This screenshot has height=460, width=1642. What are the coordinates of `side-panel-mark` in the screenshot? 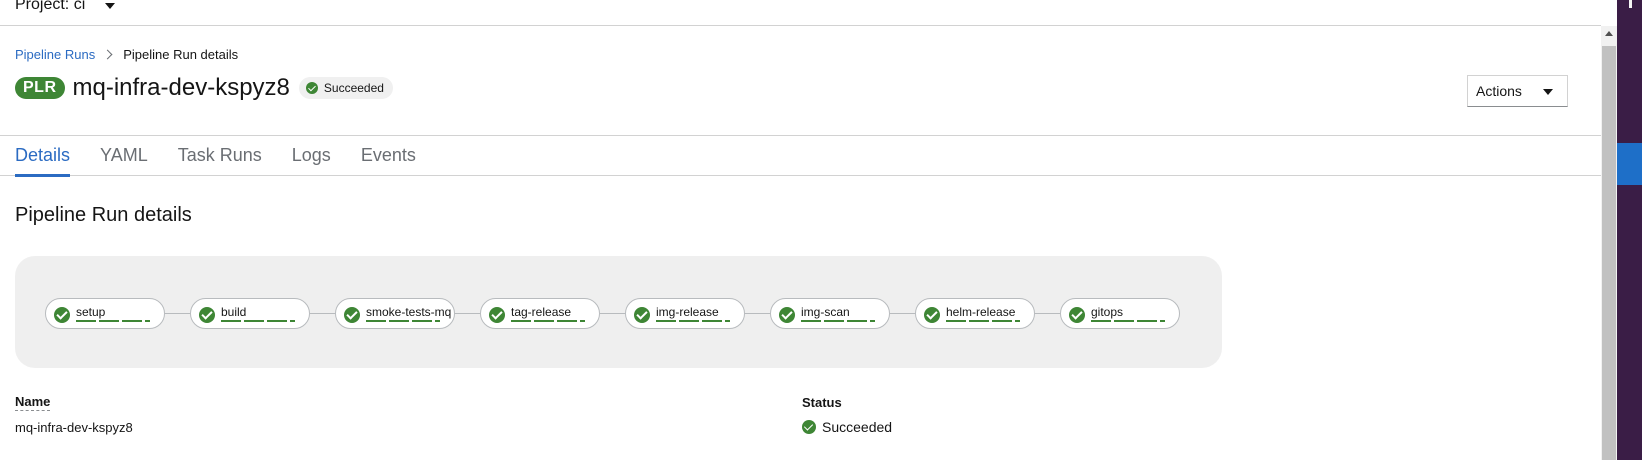 It's located at (1630, 4).